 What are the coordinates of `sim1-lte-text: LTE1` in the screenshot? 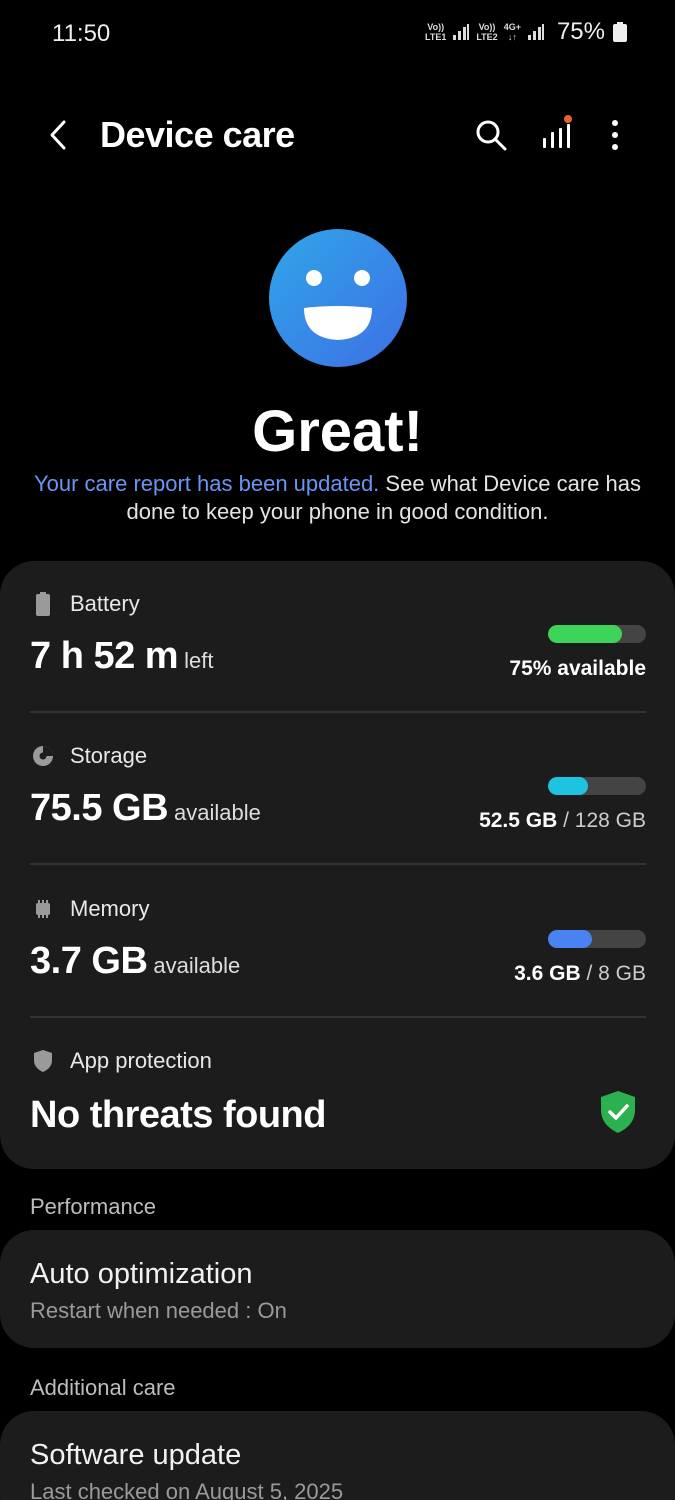 It's located at (436, 37).